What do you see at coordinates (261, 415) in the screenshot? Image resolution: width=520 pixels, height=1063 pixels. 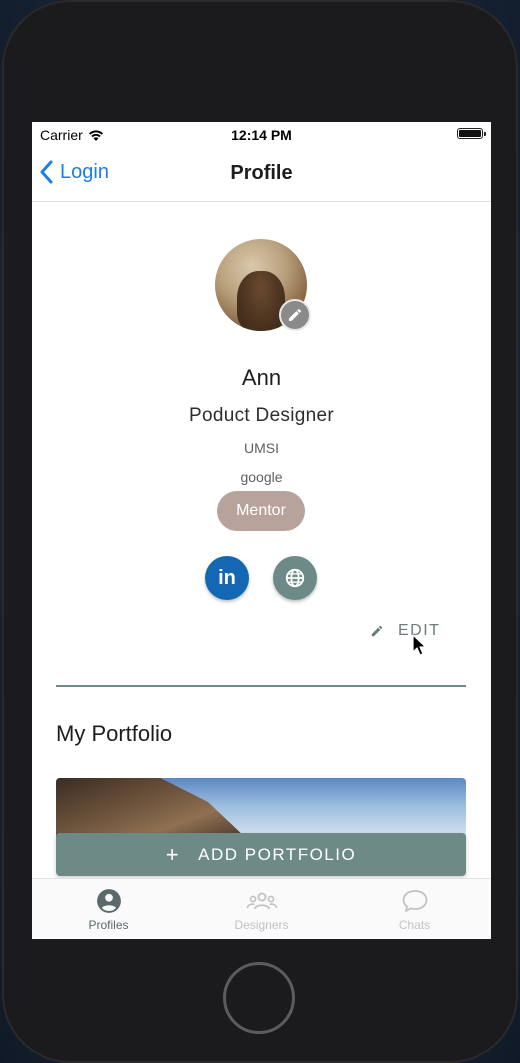 I see `profile-role: Poduct Designer` at bounding box center [261, 415].